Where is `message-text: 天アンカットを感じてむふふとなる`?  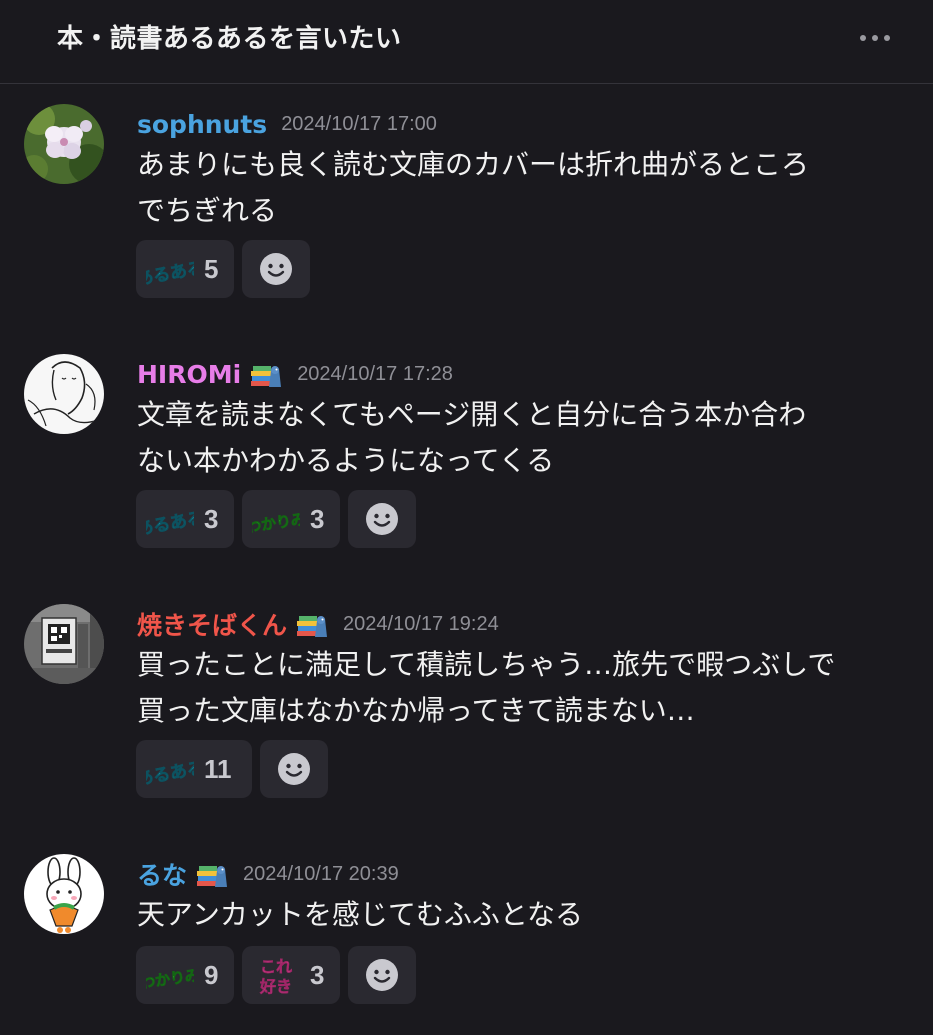 message-text: 天アンカットを感じてむふふとなる is located at coordinates (527, 915).